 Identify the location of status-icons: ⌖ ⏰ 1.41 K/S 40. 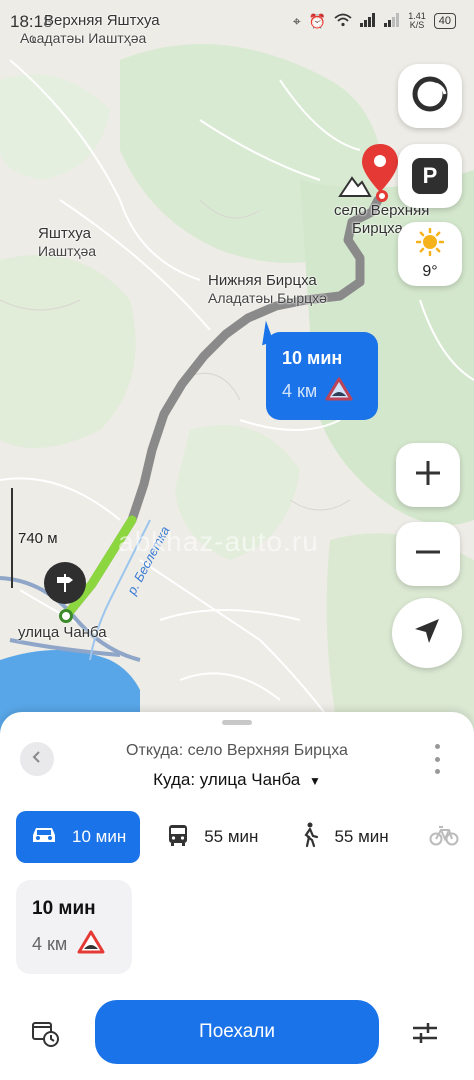
(374, 21).